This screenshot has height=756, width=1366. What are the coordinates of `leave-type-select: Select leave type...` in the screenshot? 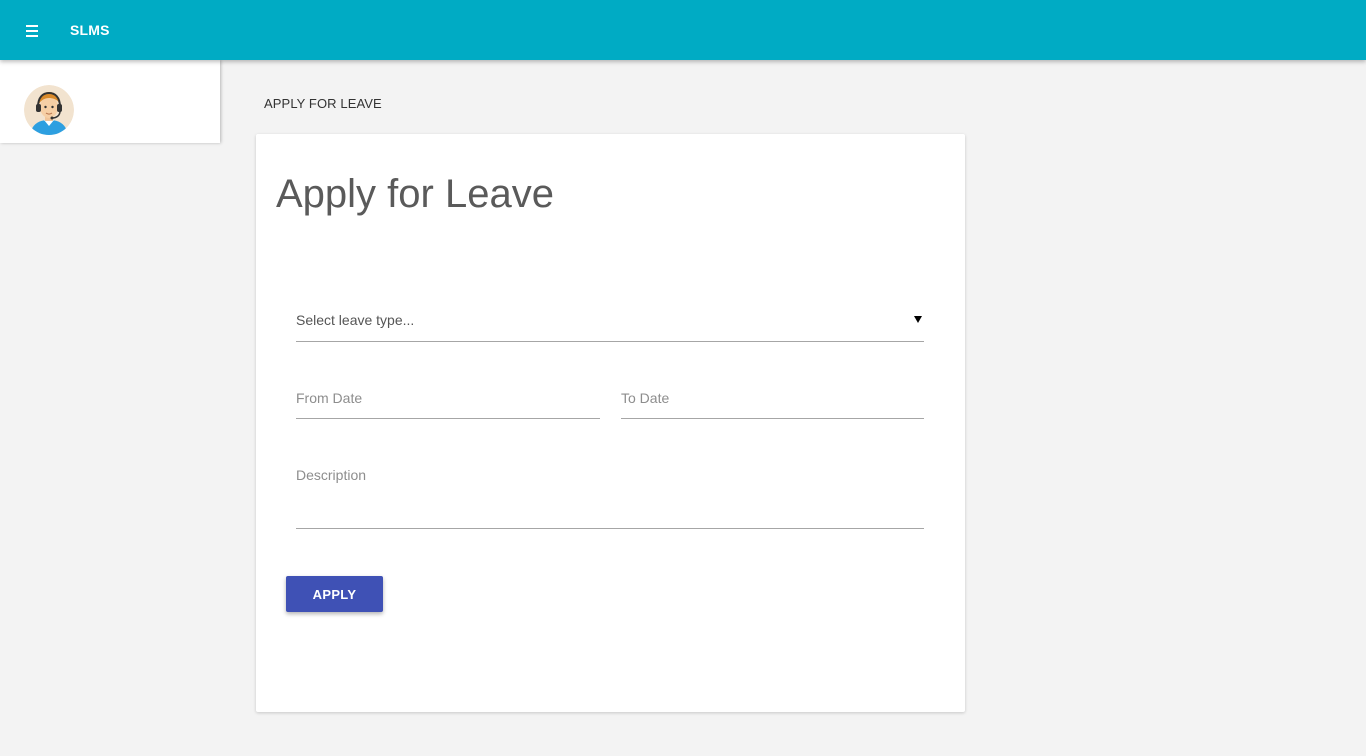 It's located at (610, 322).